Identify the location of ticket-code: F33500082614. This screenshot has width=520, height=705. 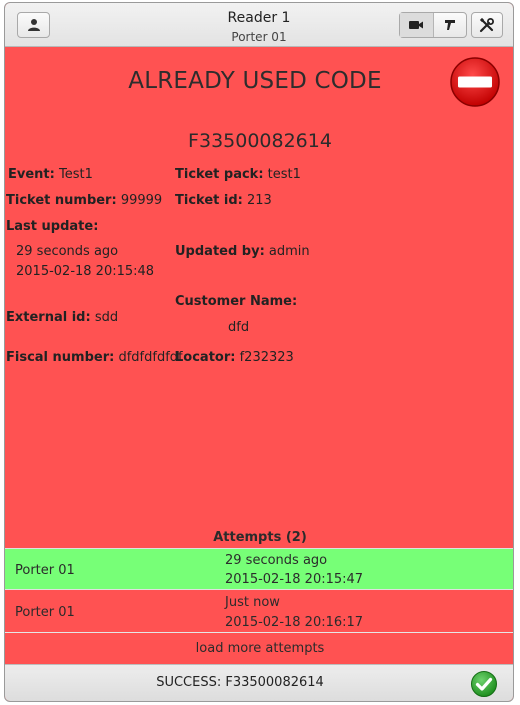
(260, 141).